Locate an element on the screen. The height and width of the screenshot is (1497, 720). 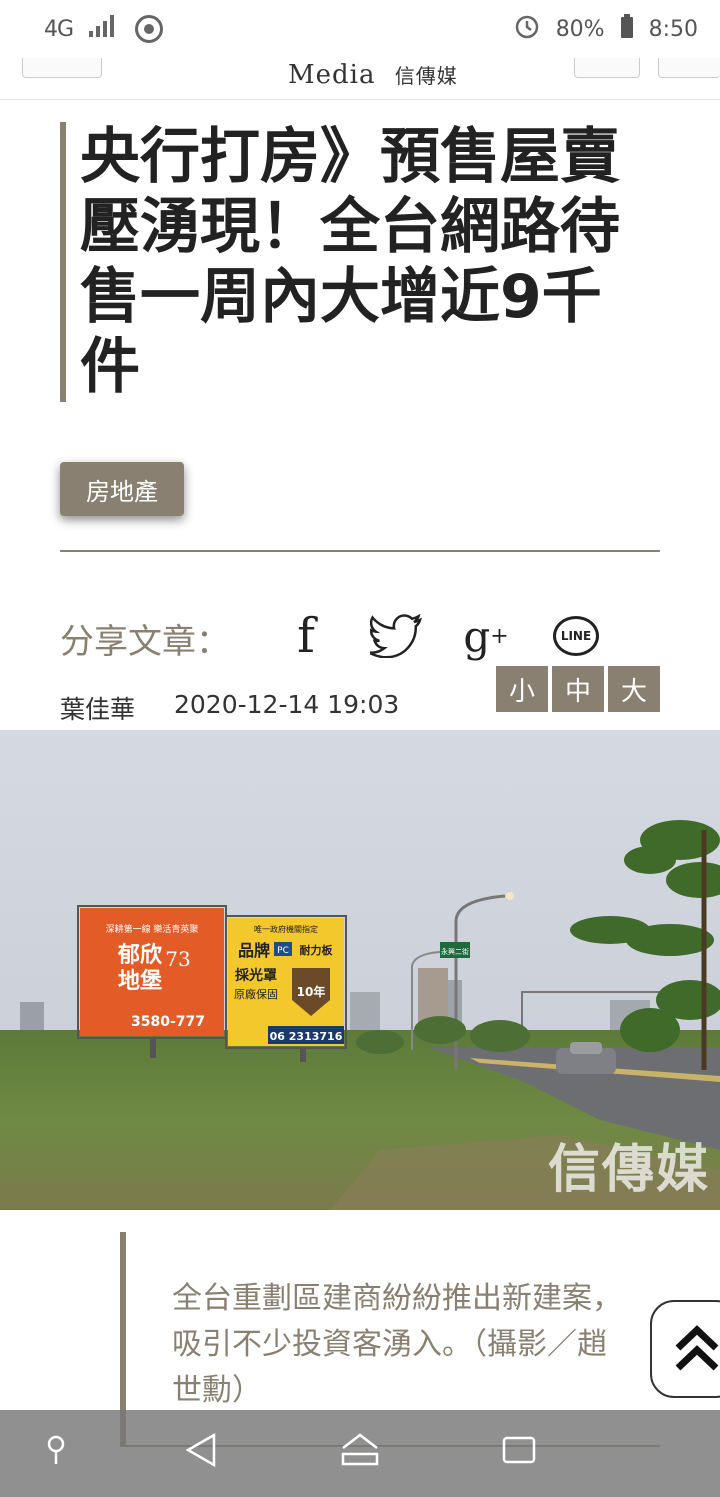
site-header: Media 信傳媒 is located at coordinates (360, 79).